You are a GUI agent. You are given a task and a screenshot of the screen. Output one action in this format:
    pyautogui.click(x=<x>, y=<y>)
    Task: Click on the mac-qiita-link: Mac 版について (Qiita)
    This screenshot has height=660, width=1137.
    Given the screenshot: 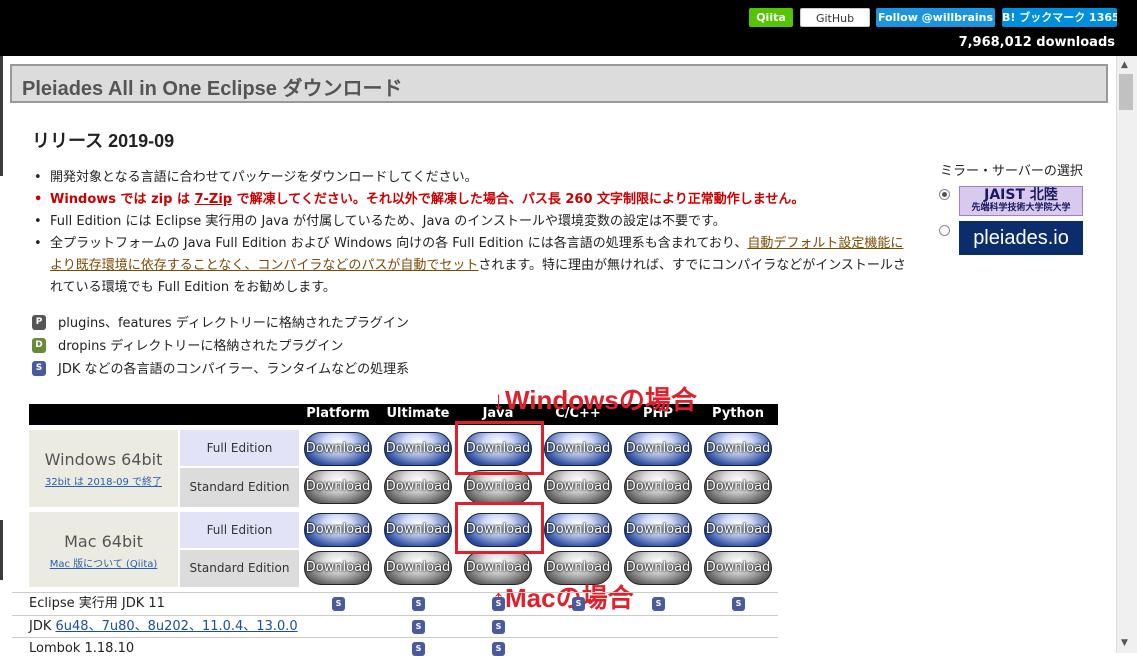 What is the action you would take?
    pyautogui.click(x=103, y=562)
    